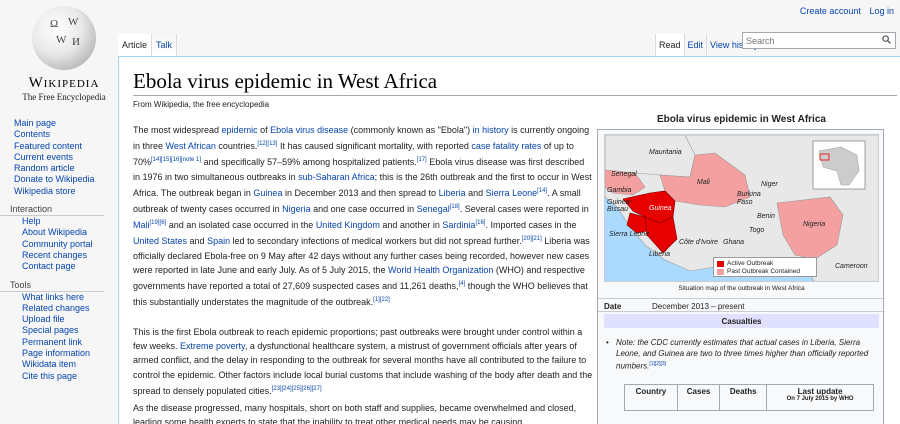 This screenshot has width=900, height=424. I want to click on map-label: Gambia, so click(619, 190).